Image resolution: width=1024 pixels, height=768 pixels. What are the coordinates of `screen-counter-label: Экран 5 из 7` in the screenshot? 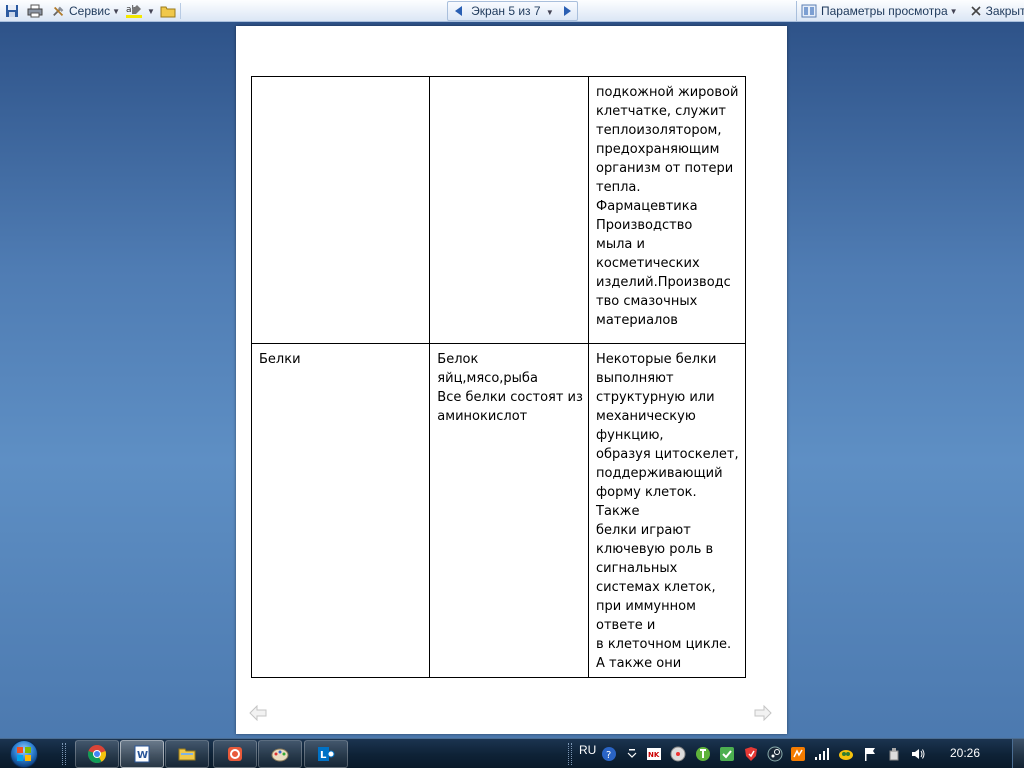 It's located at (506, 11).